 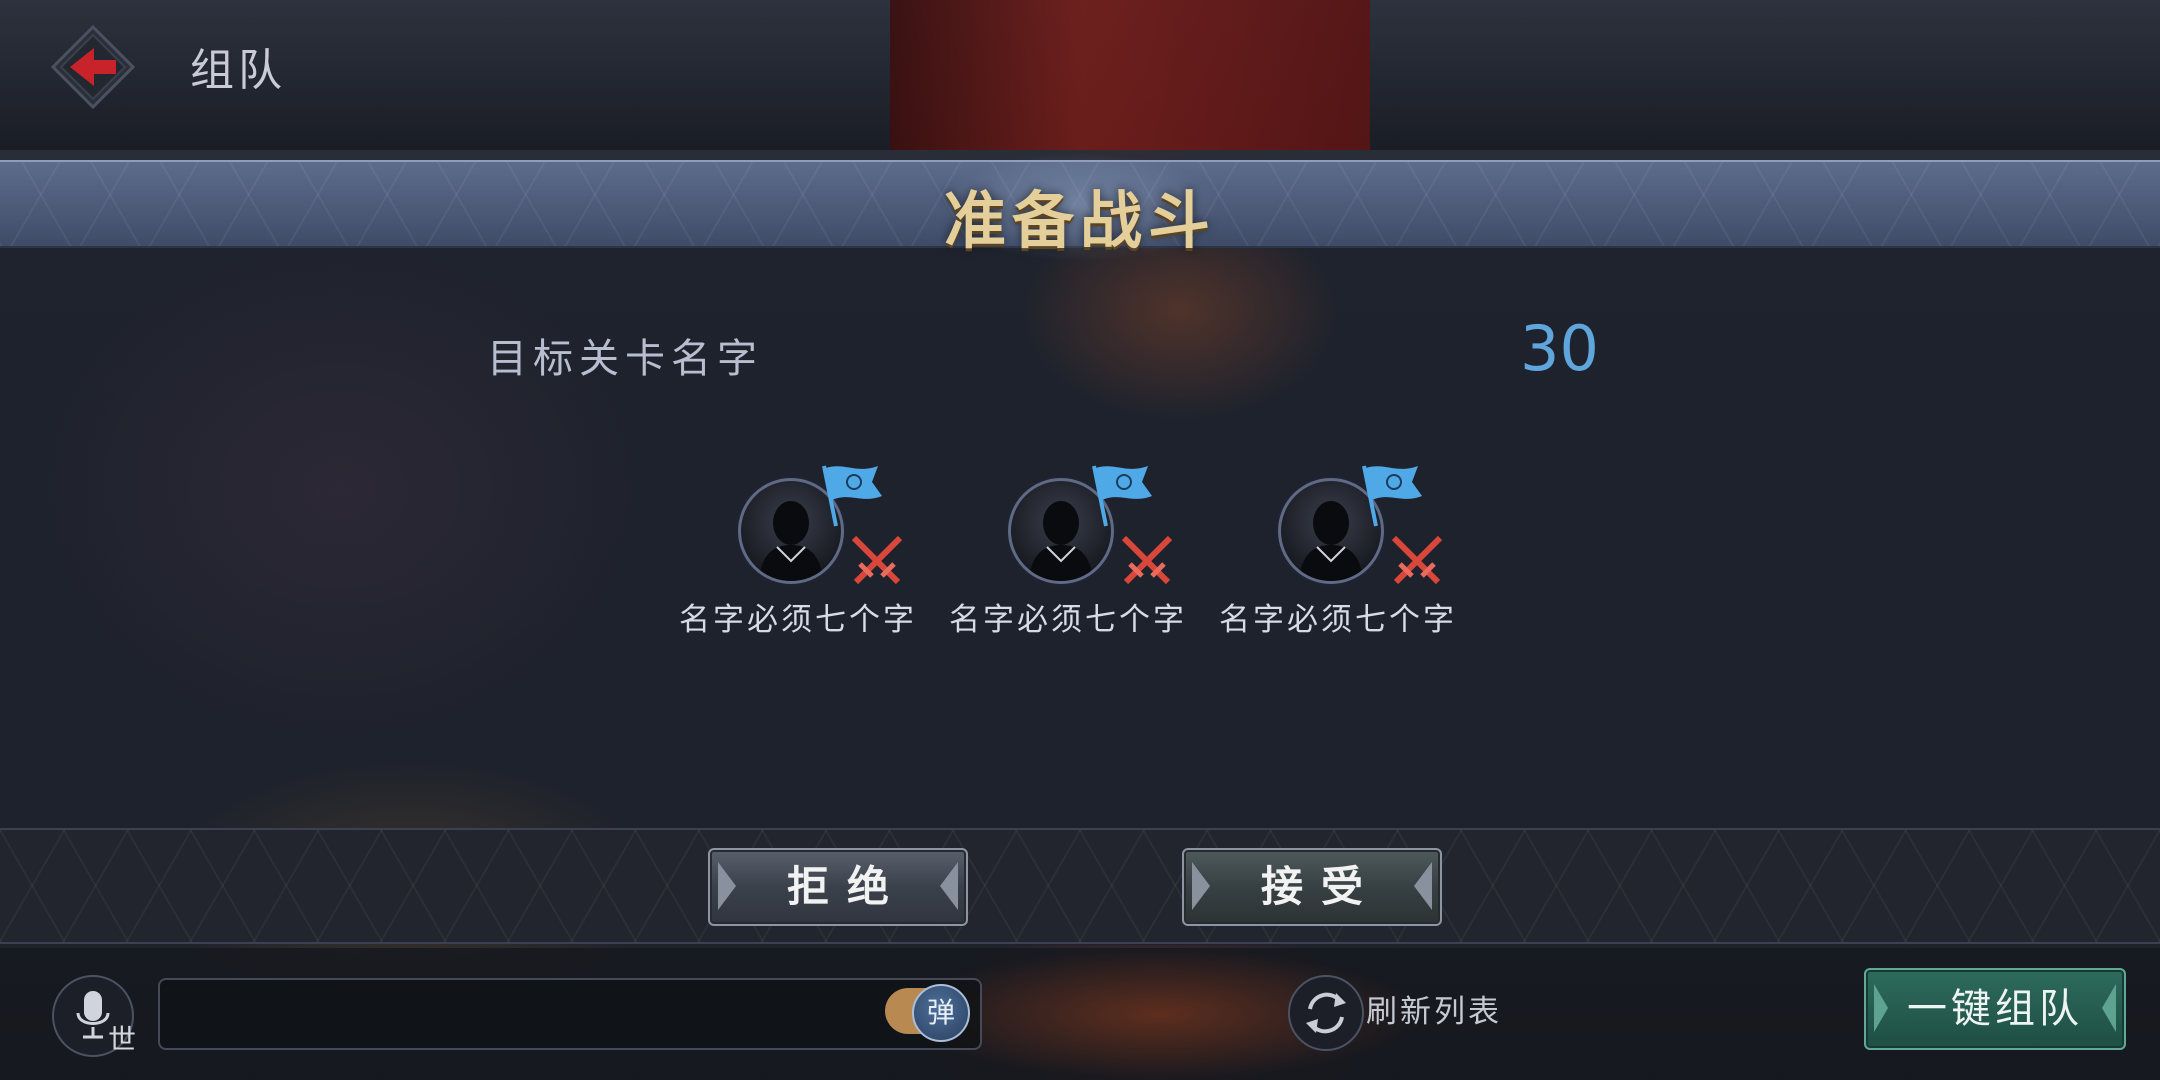 I want to click on dialog-header: 准备战斗, so click(x=1080, y=207).